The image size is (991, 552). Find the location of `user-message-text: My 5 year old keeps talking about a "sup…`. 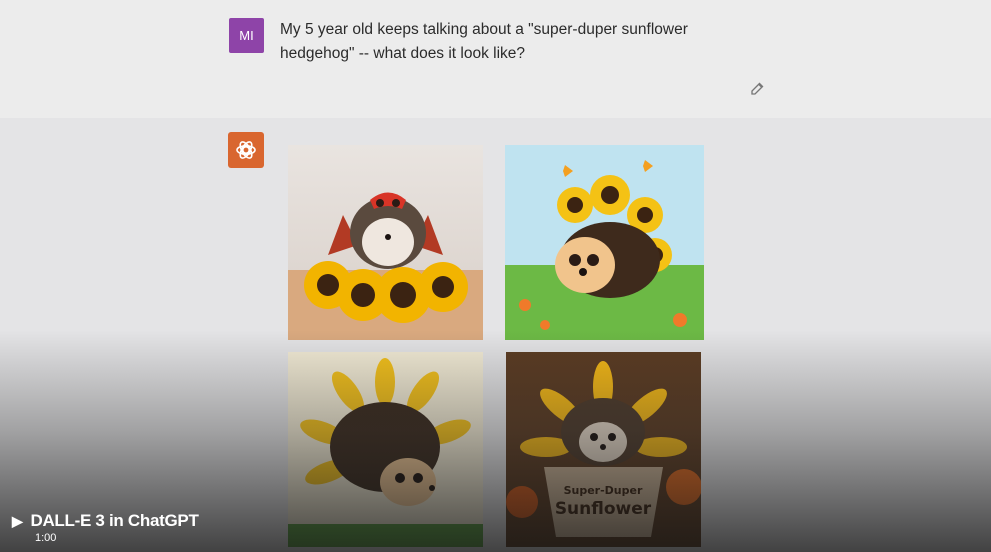

user-message-text: My 5 year old keeps talking about a "sup… is located at coordinates (484, 41).